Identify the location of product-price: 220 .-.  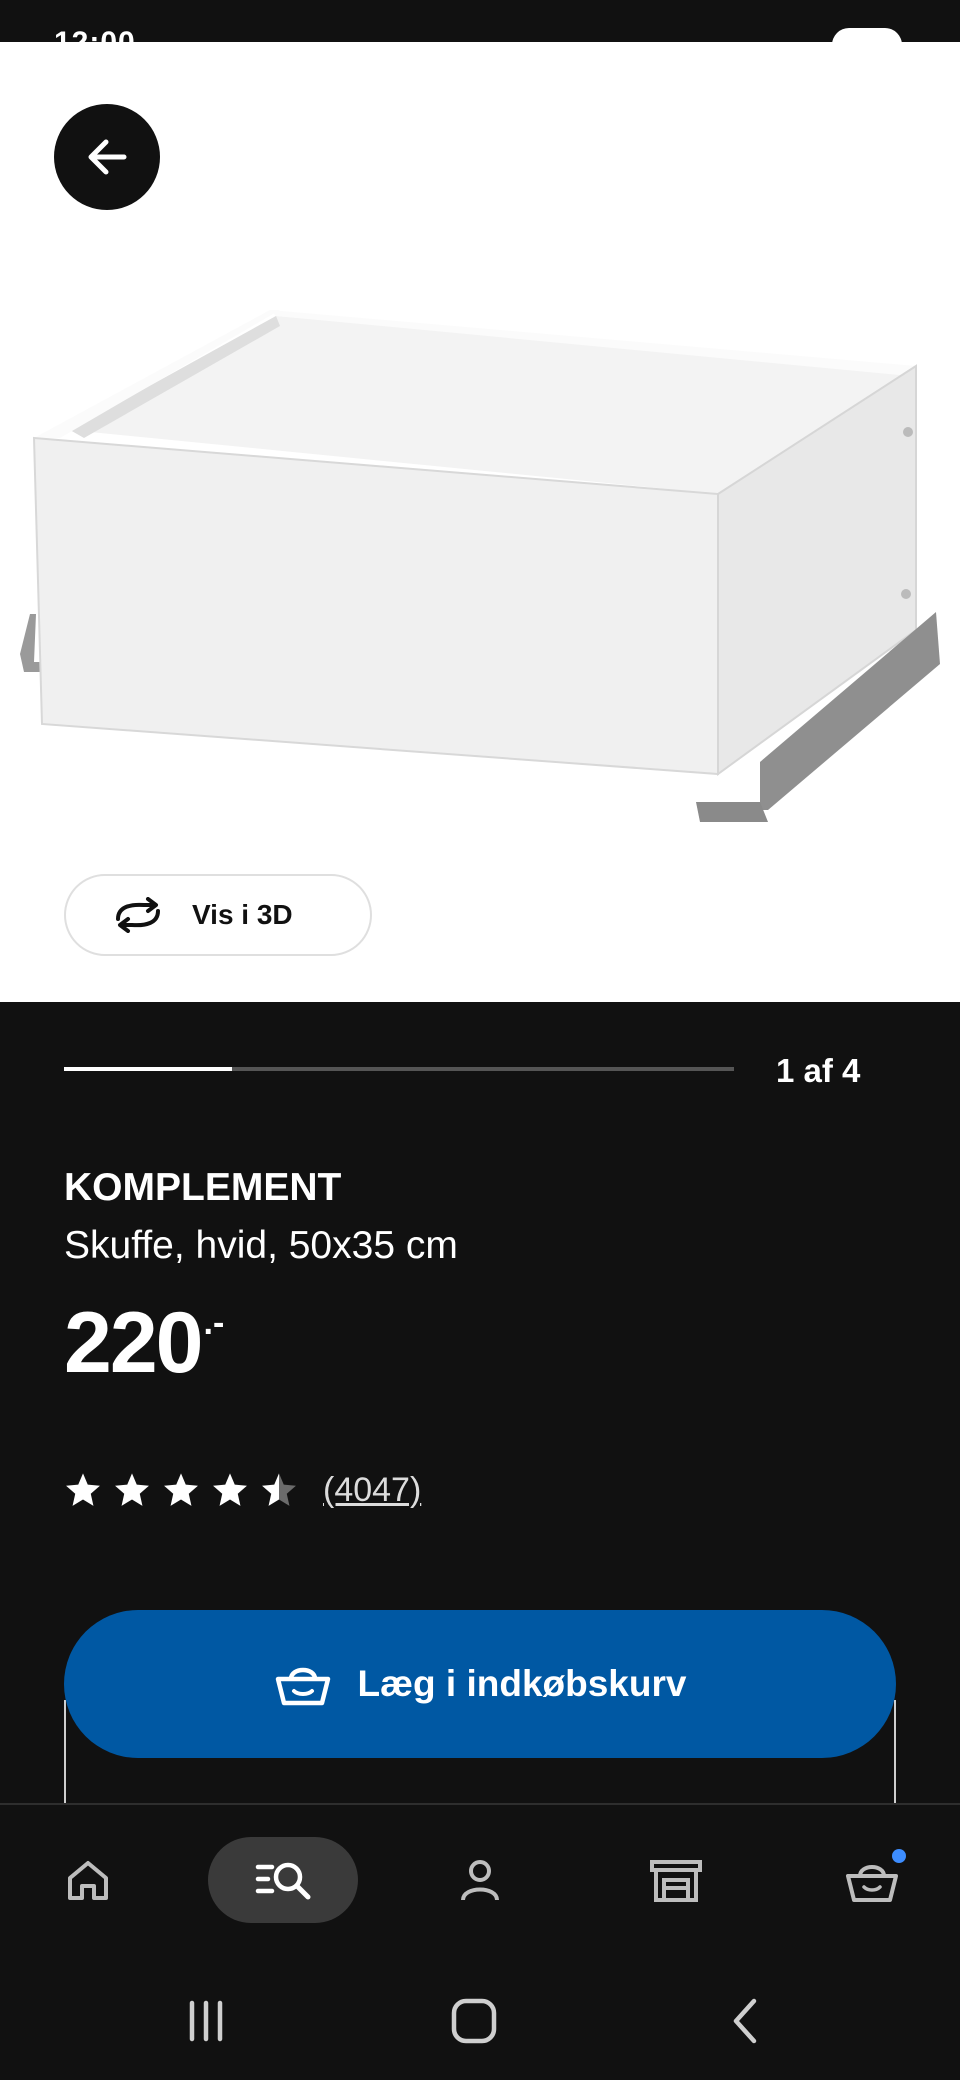
(144, 1343).